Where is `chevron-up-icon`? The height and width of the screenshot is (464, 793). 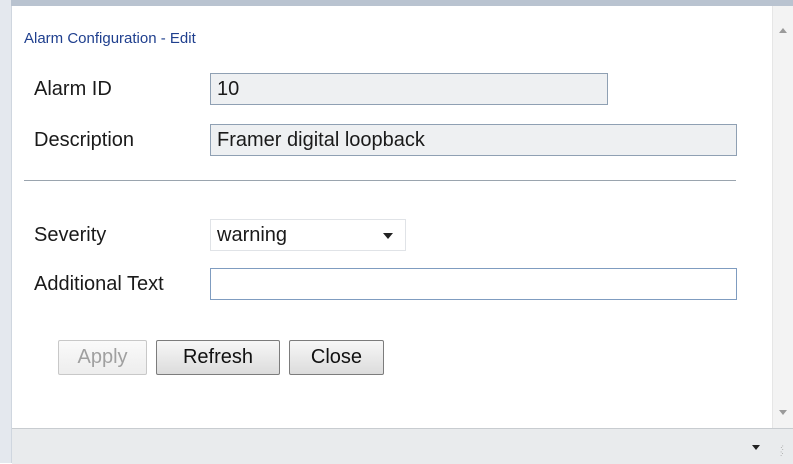
chevron-up-icon is located at coordinates (783, 30).